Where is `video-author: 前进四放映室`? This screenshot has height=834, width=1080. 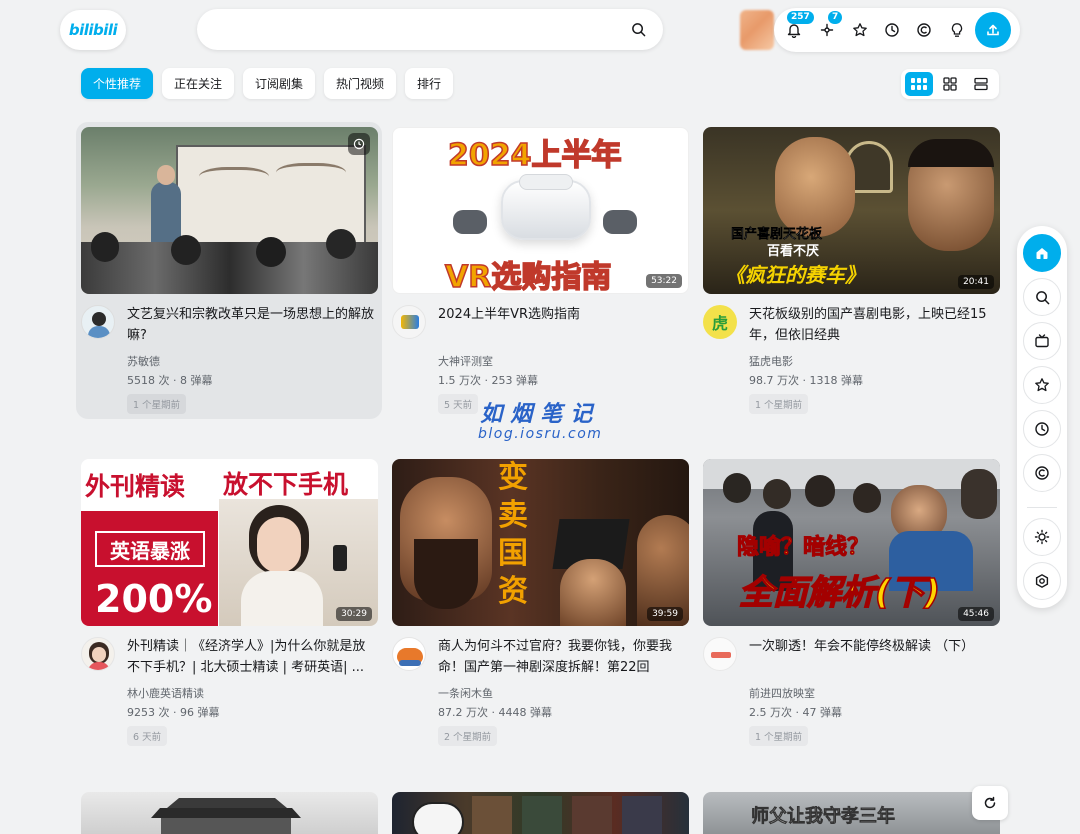
video-author: 前进四放映室 is located at coordinates (782, 693).